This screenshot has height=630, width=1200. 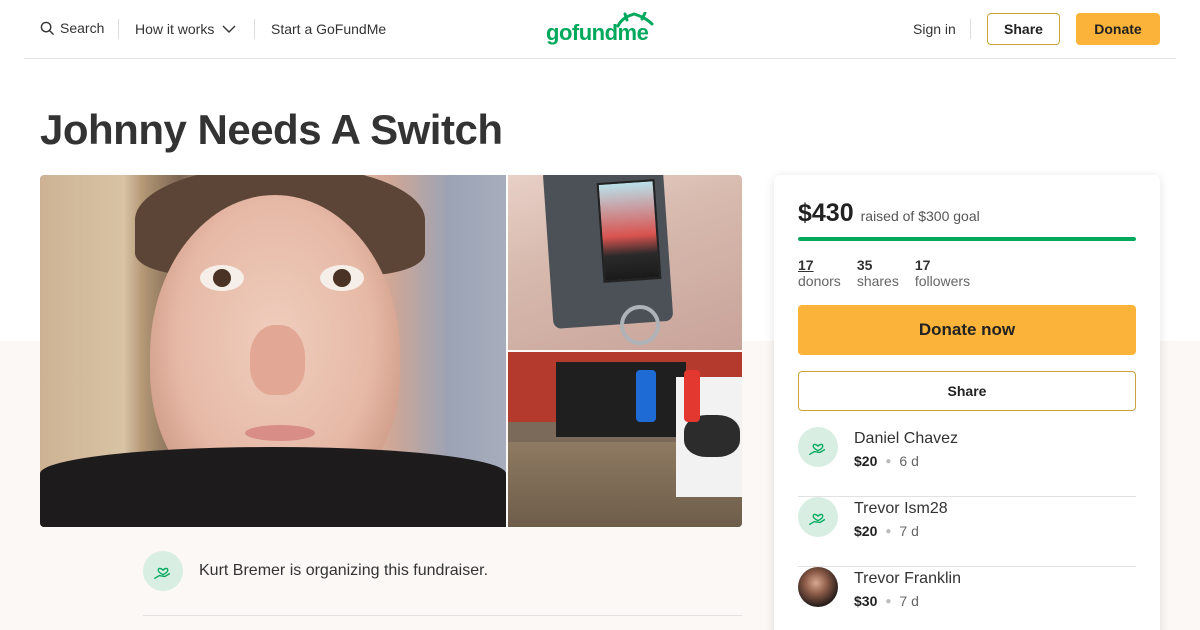 I want to click on photo-shirt, so click(x=273, y=487).